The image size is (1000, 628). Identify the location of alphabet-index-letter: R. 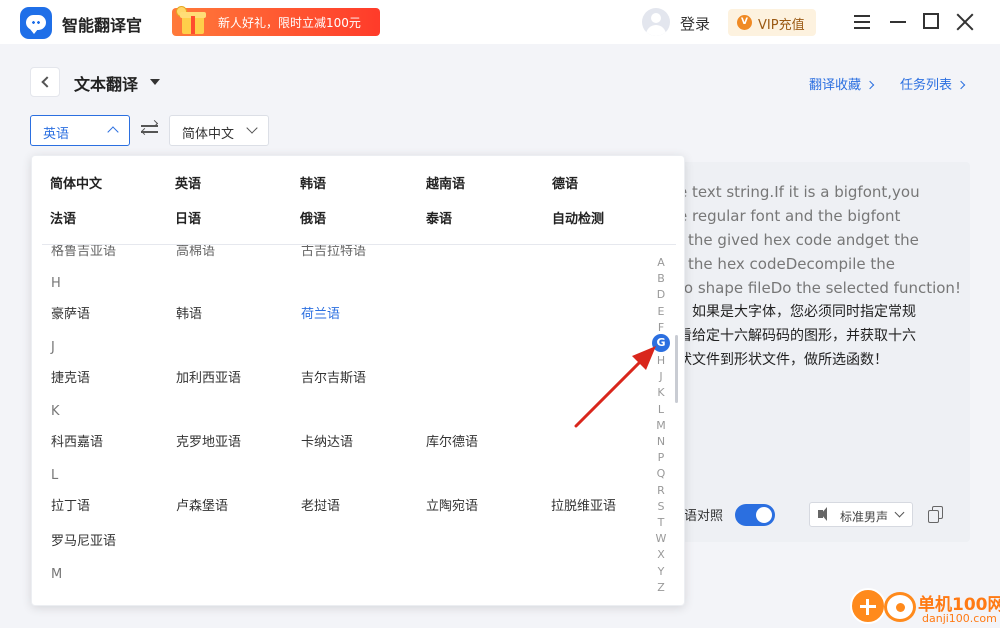
(661, 490).